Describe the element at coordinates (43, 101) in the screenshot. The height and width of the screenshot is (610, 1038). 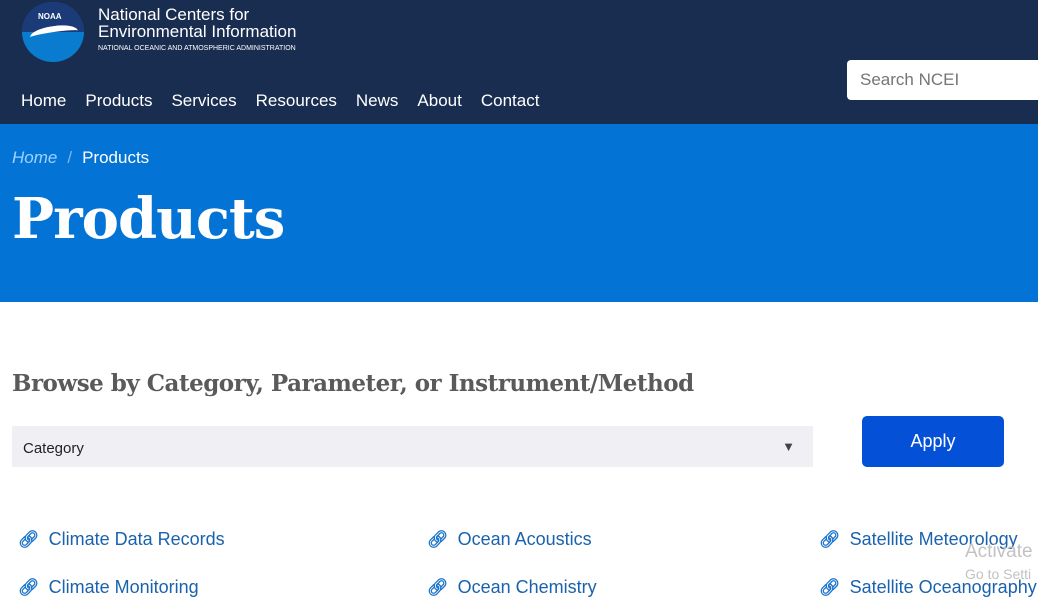
I see `nav-home: Home` at that location.